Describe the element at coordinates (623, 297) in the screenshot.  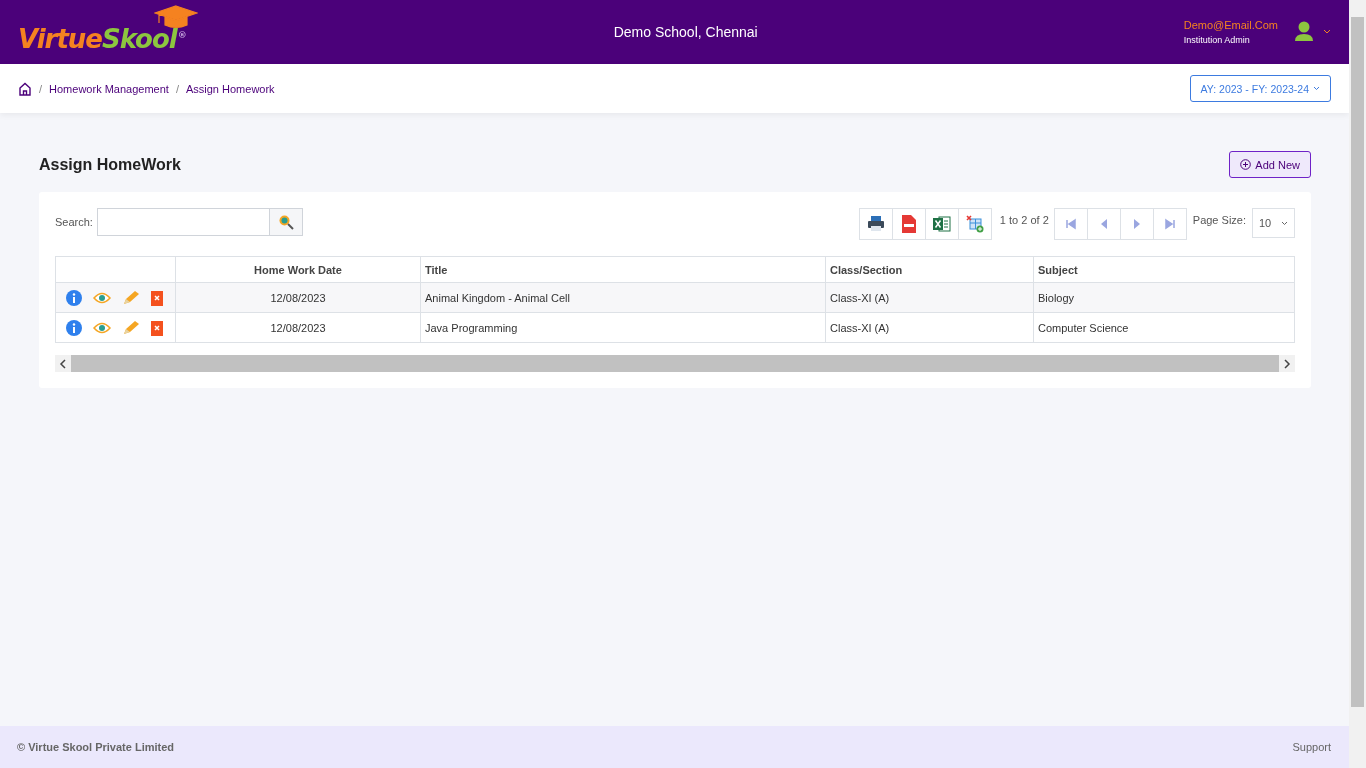
I see `table-cell: Animal Kingdom - Animal Cell` at that location.